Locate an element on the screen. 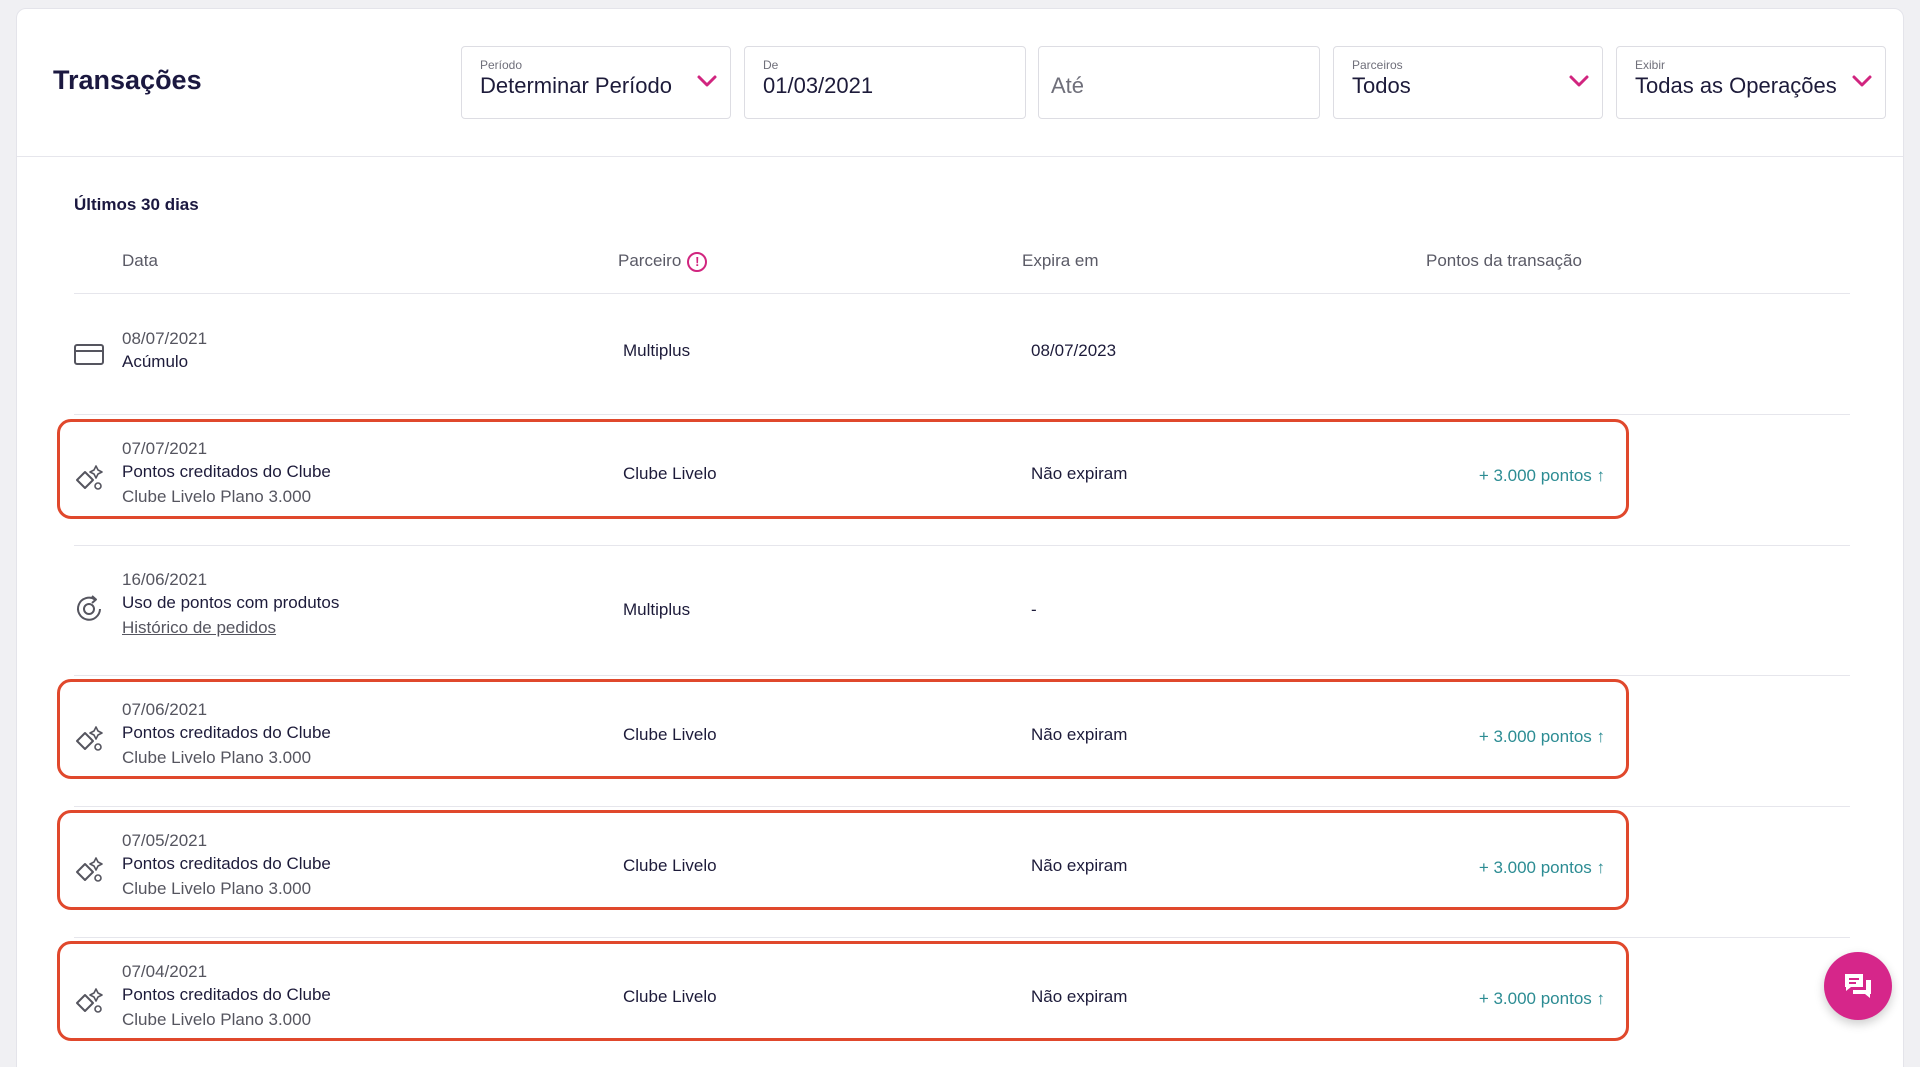 The image size is (1920, 1067). period-select: Período Determinar Período is located at coordinates (596, 82).